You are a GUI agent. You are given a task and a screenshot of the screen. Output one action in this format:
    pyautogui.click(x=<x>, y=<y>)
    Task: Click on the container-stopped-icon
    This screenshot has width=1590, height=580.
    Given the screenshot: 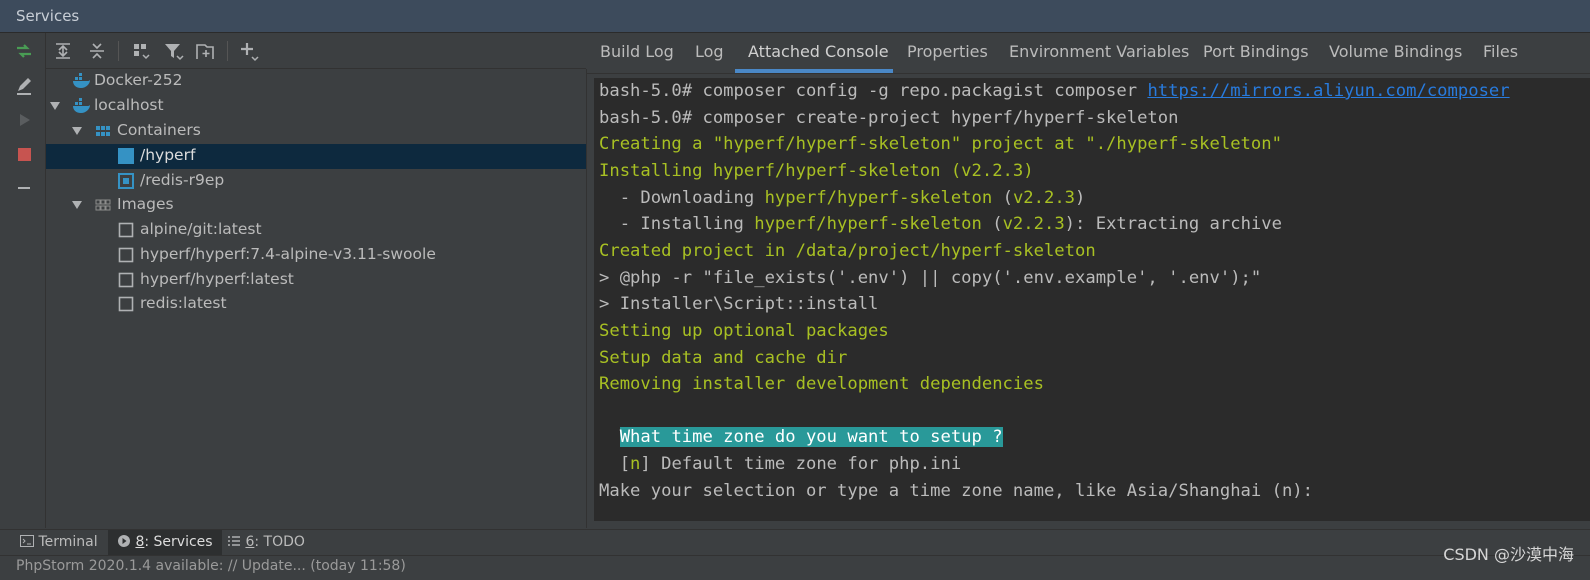 What is the action you would take?
    pyautogui.click(x=126, y=181)
    